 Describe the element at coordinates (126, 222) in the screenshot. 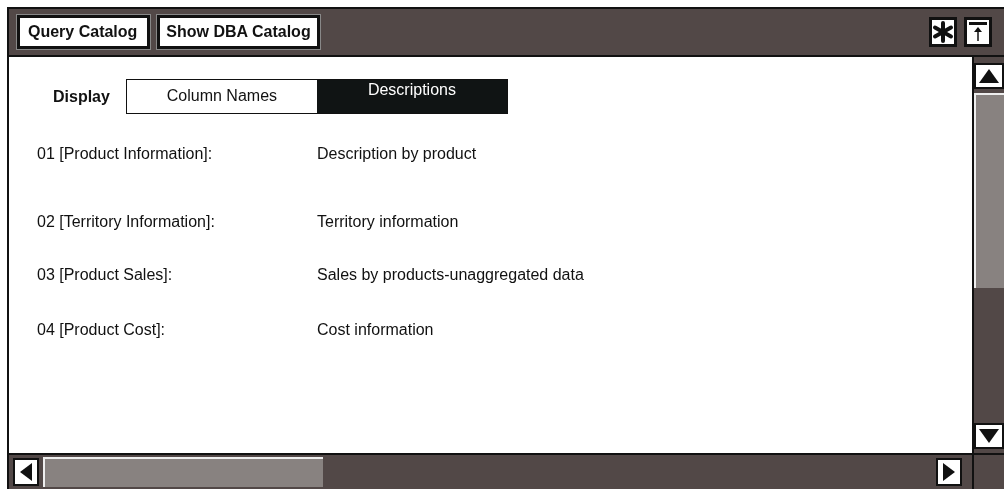

I see `catalog-name: 02 [Territory Information]:` at that location.